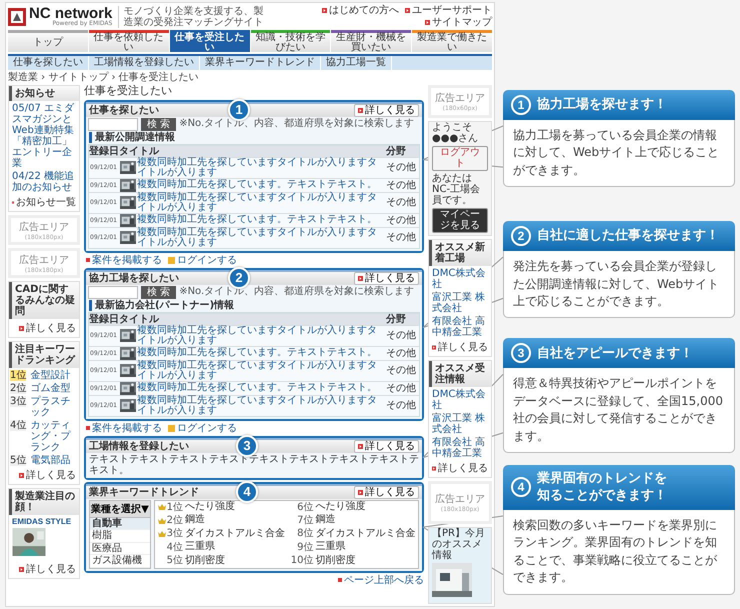  Describe the element at coordinates (104, 151) in the screenshot. I see `column-header: 登録日` at that location.